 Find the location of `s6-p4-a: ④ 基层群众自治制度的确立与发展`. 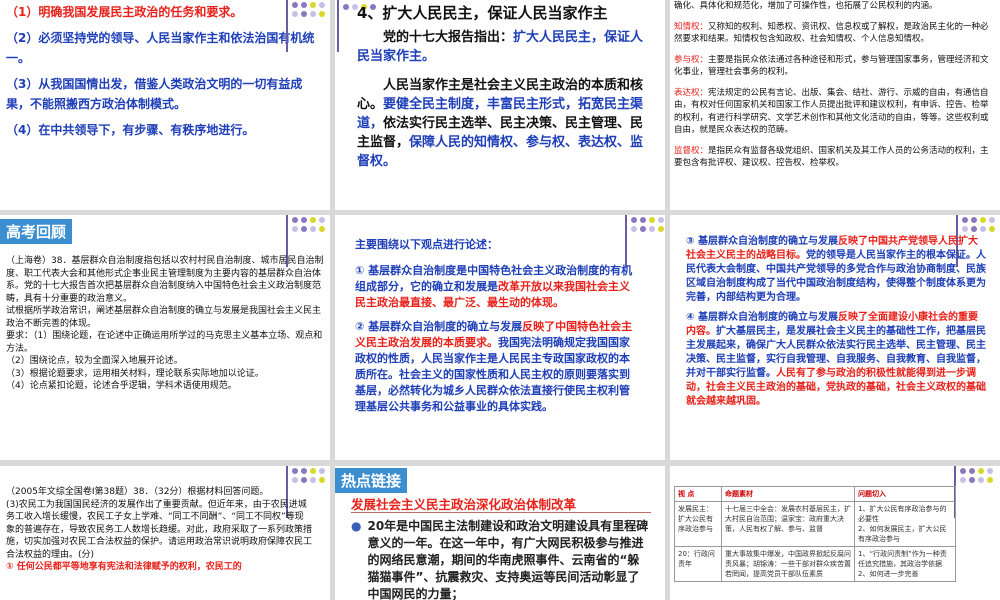

s6-p4-a: ④ 基层群众自治制度的确立与发展 is located at coordinates (762, 317).